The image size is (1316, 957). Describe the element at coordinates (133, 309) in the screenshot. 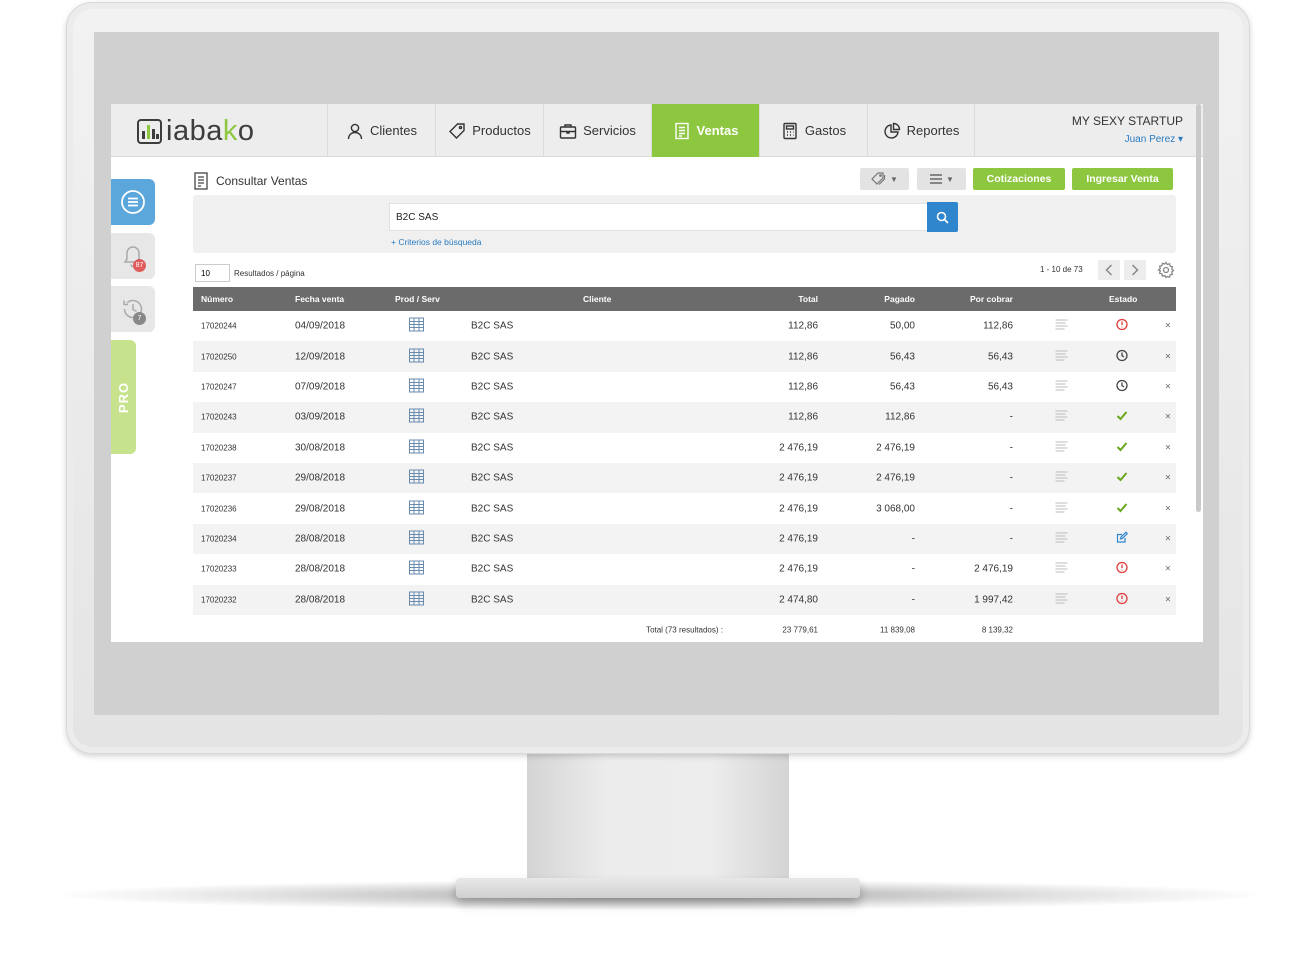

I see `side-history-tab: 7` at that location.